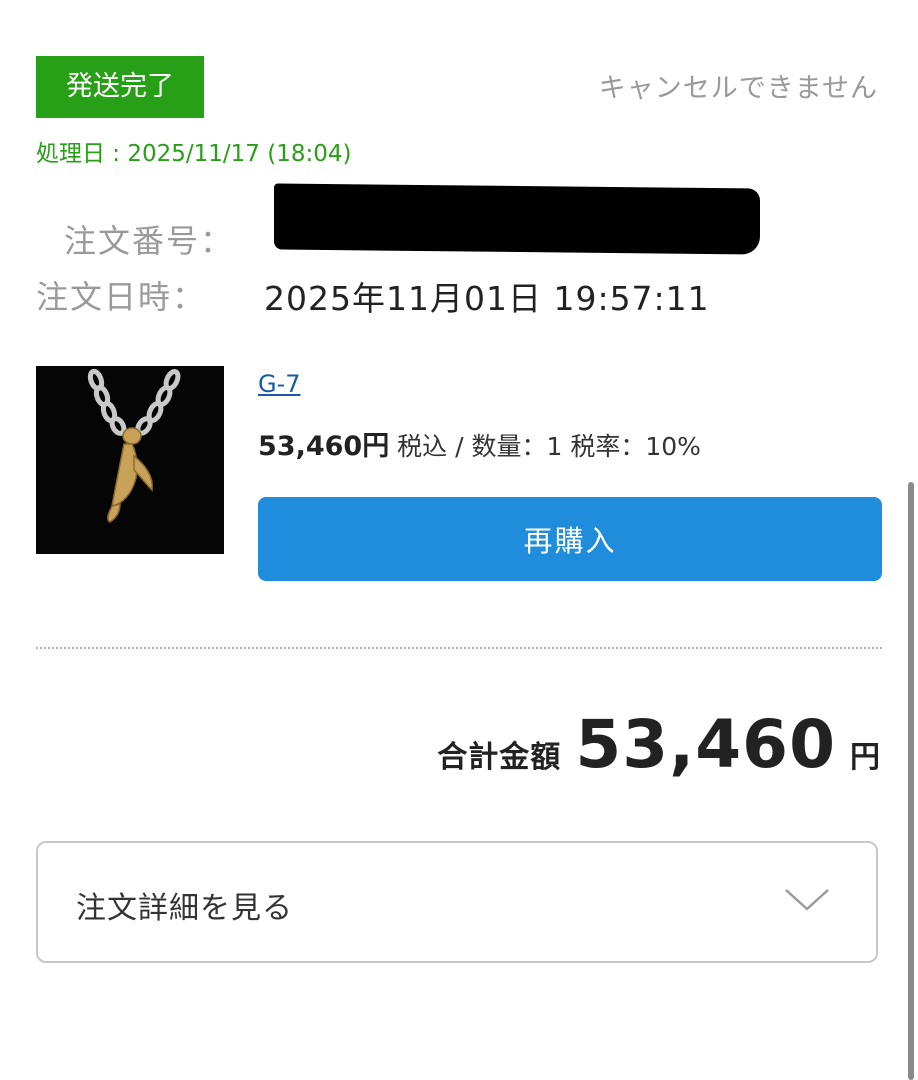  I want to click on cancel-unavailable-note: キャンセルできません, so click(738, 88).